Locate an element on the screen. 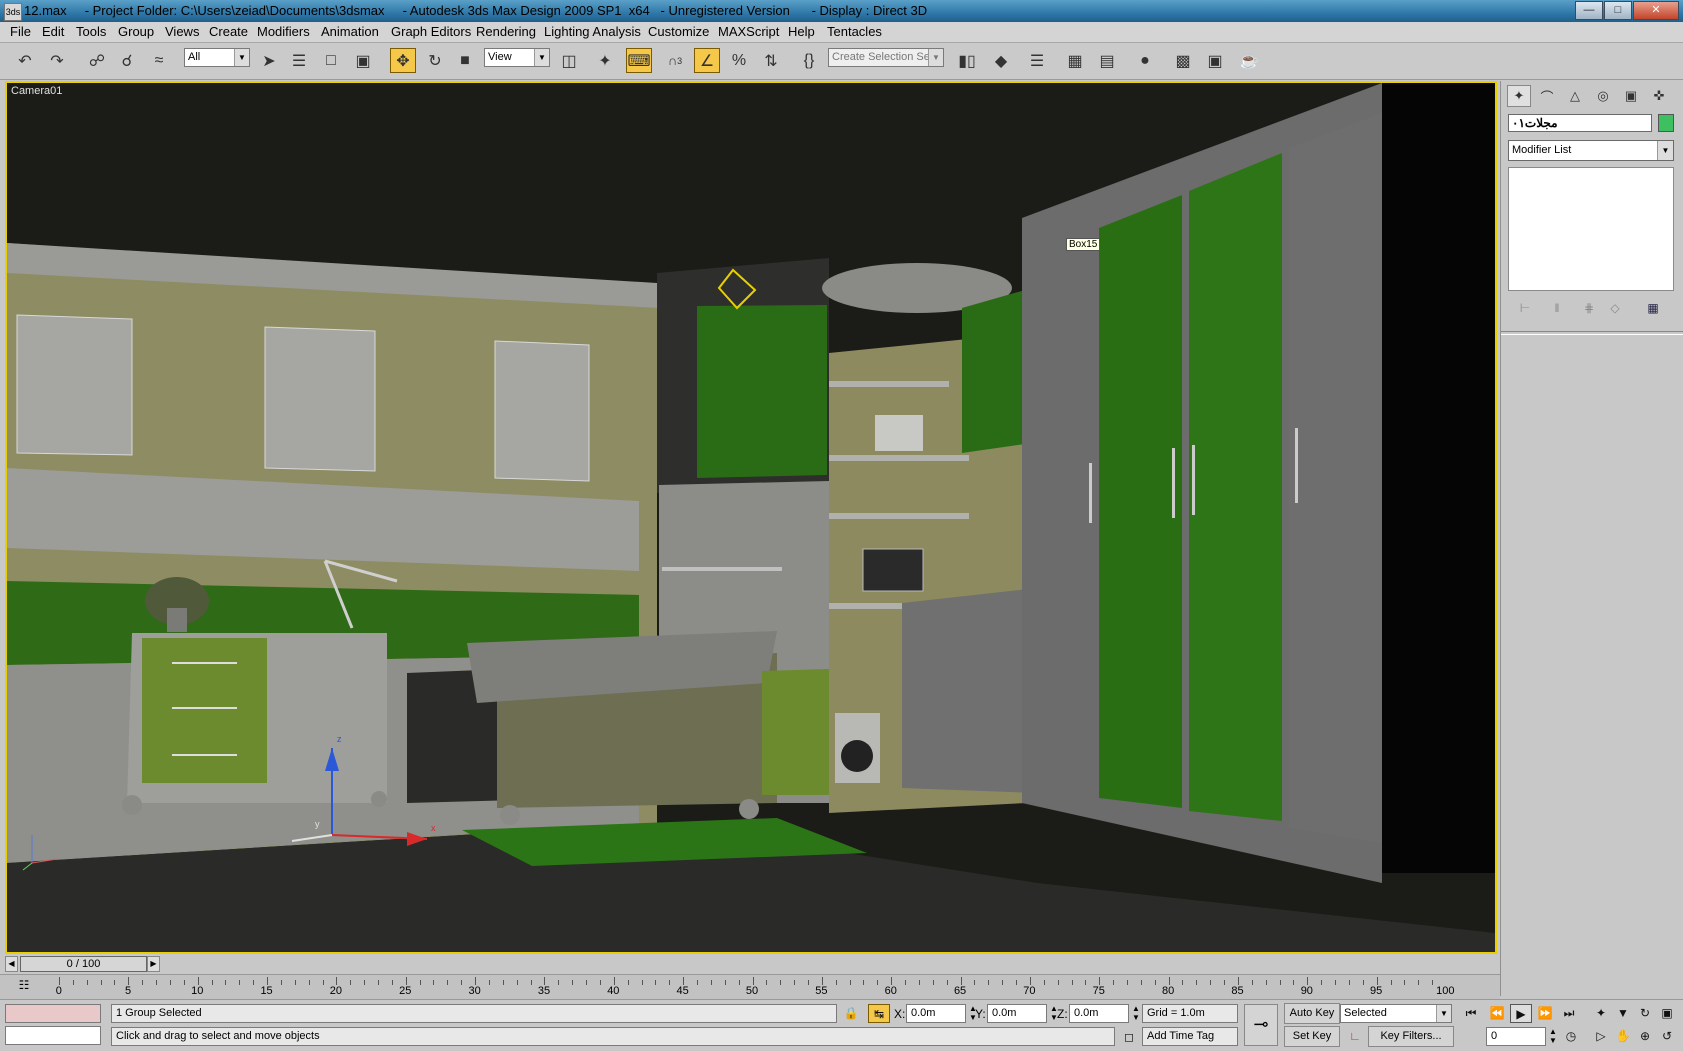 Image resolution: width=1683 pixels, height=1051 pixels. menu-edit: Edit is located at coordinates (53, 31).